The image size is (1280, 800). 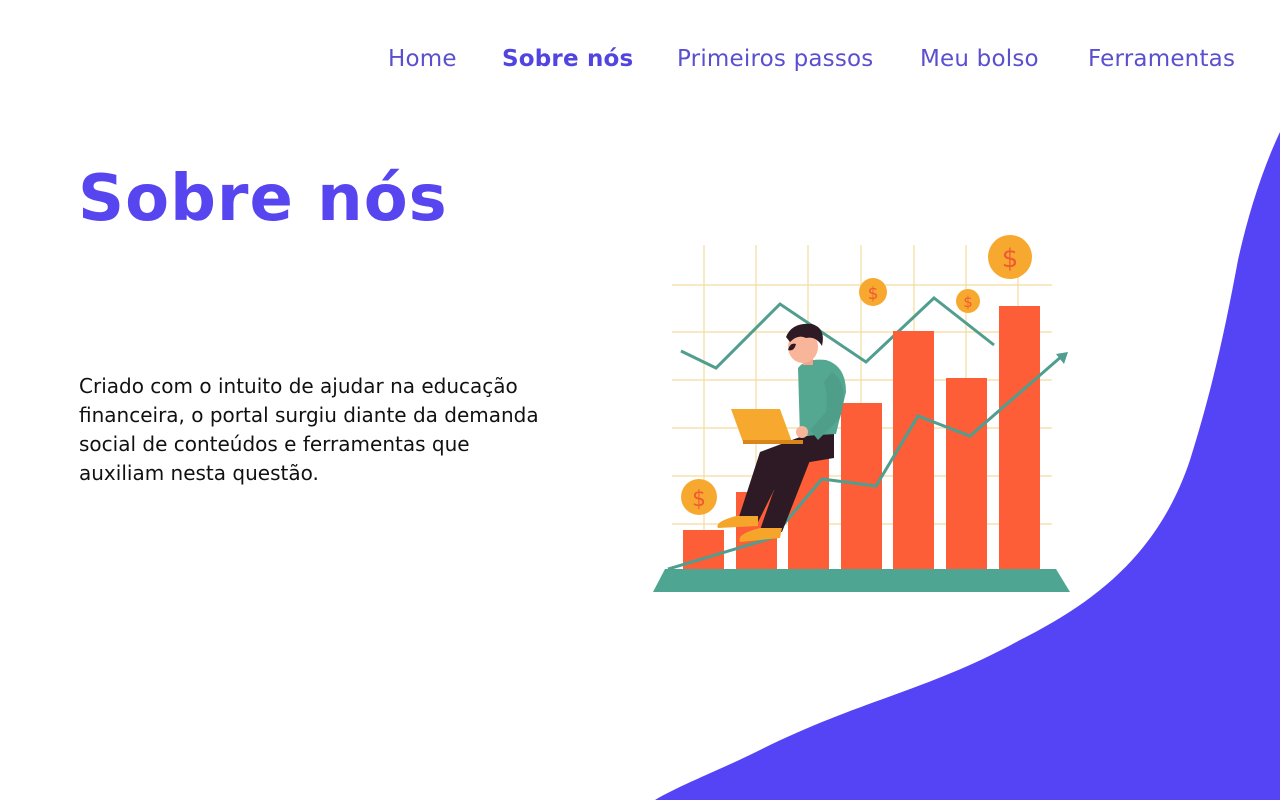 I want to click on trend-line-upper, so click(x=837, y=333).